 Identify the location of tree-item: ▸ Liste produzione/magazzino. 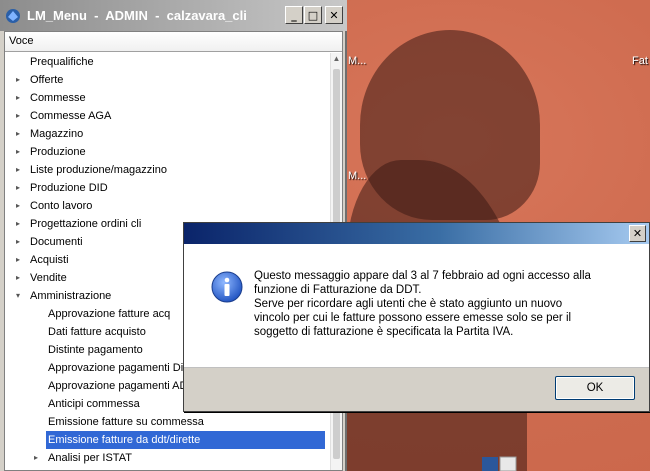
(167, 170).